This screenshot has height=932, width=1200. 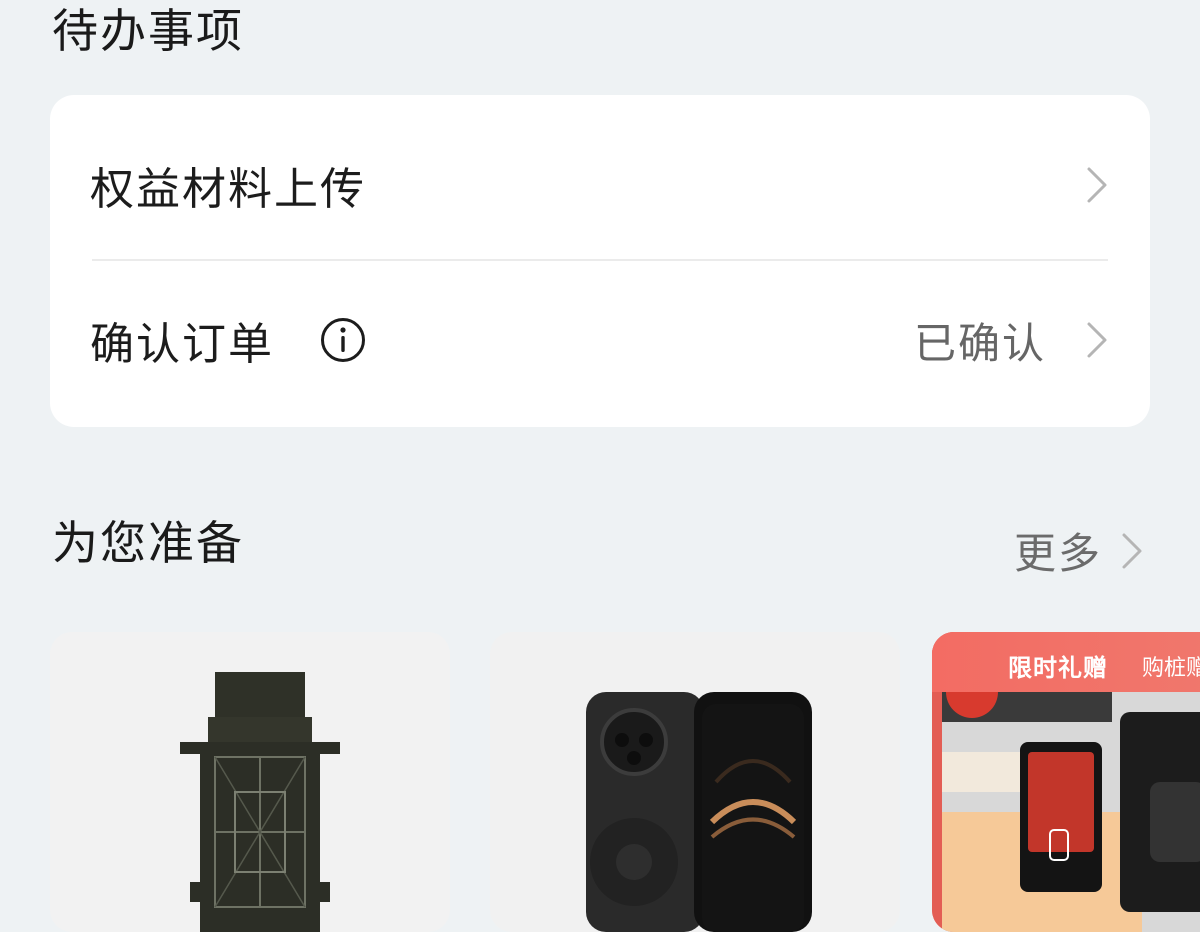 I want to click on info-icon, so click(x=343, y=340).